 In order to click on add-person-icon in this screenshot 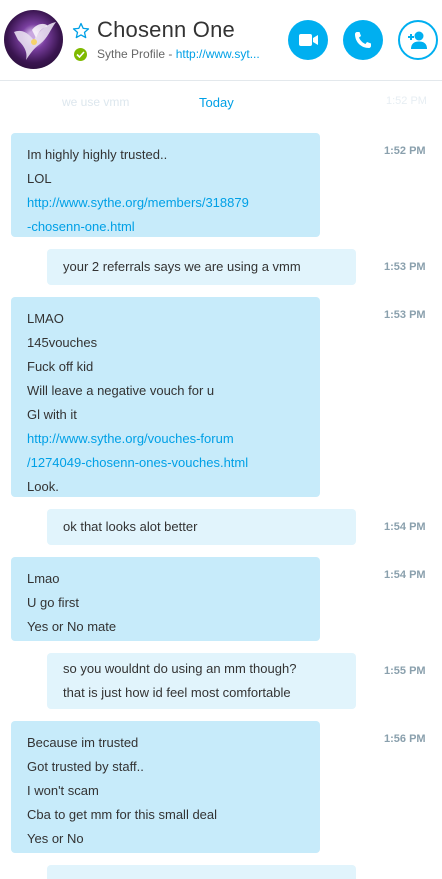, I will do `click(417, 40)`.